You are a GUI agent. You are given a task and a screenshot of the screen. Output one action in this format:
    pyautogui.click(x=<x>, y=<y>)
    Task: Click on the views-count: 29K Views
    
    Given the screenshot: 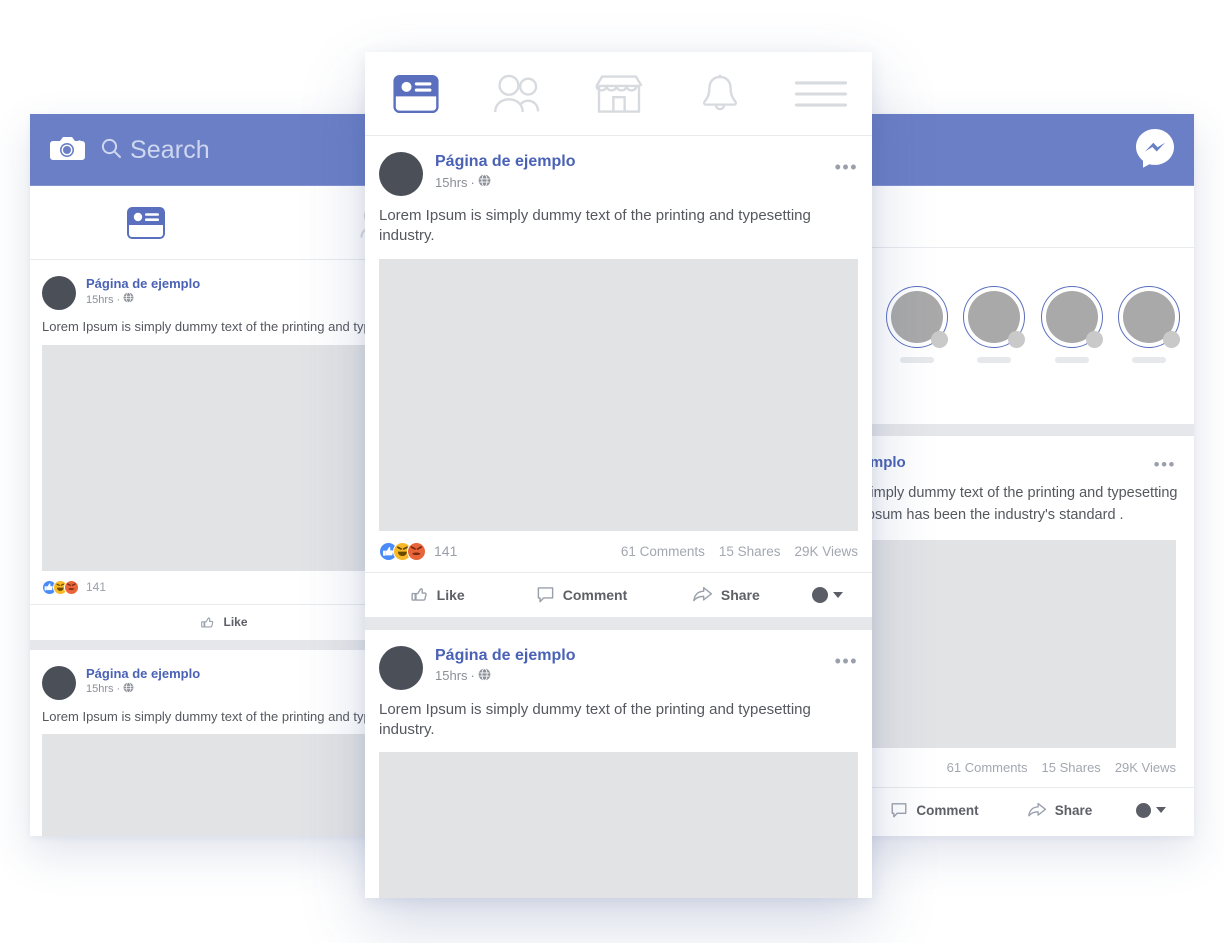 What is the action you would take?
    pyautogui.click(x=826, y=551)
    